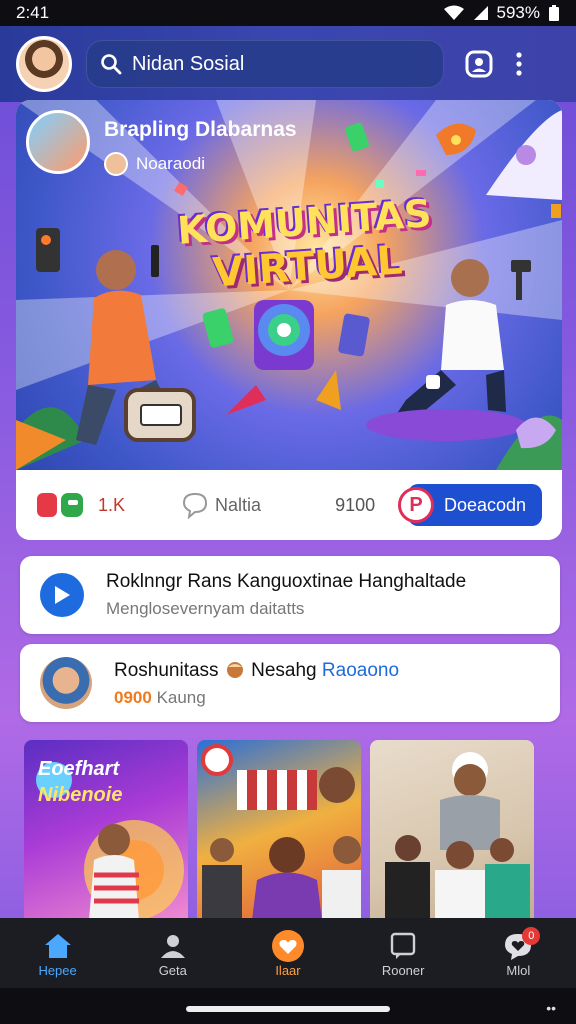 The image size is (576, 1024). Describe the element at coordinates (58, 946) in the screenshot. I see `home-icon` at that location.